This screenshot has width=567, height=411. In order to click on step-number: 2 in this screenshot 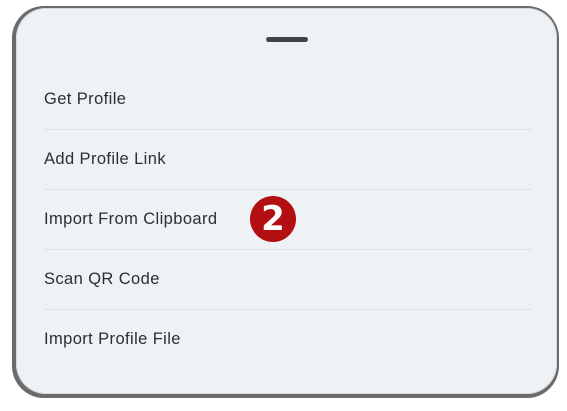, I will do `click(273, 219)`.